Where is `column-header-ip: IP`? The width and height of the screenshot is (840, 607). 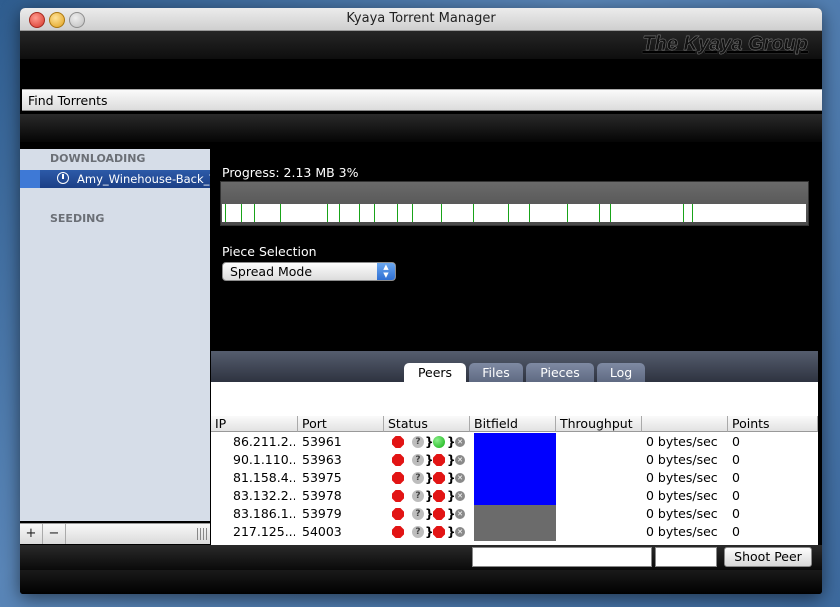 column-header-ip: IP is located at coordinates (254, 424).